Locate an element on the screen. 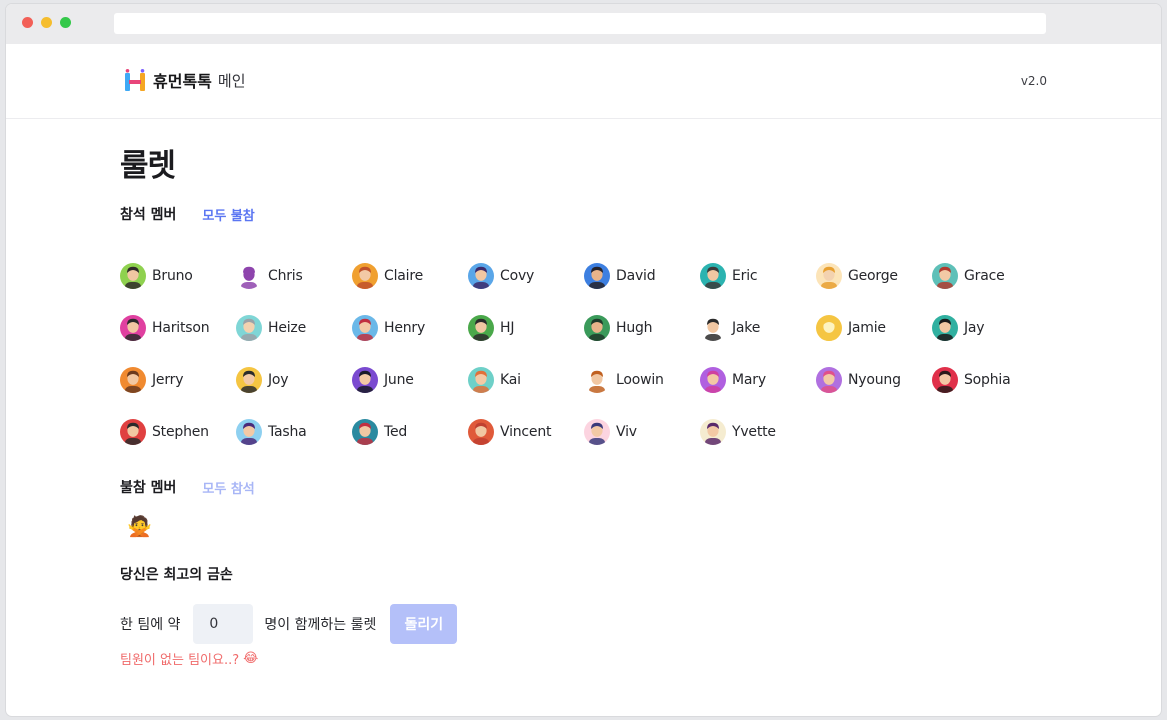 This screenshot has width=1167, height=720. game-section-title: 당신은 최고의 금손 is located at coordinates (176, 575).